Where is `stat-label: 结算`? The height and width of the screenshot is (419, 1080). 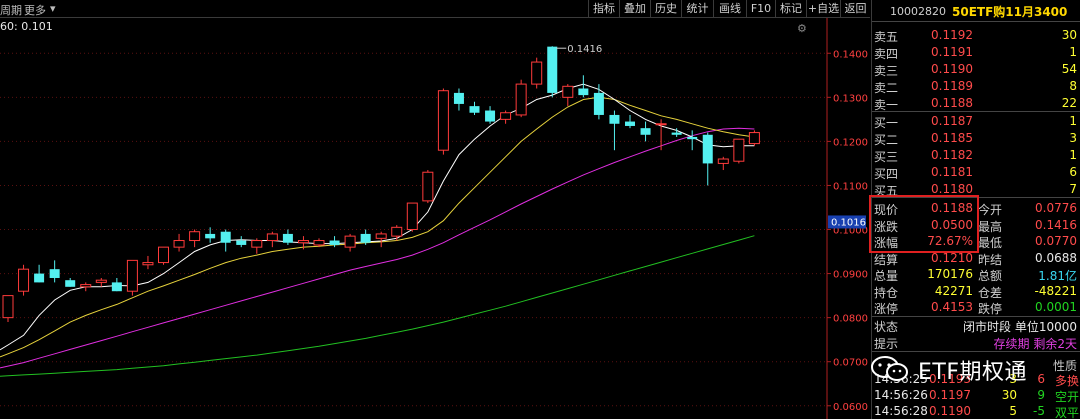
stat-label: 结算 is located at coordinates (886, 259).